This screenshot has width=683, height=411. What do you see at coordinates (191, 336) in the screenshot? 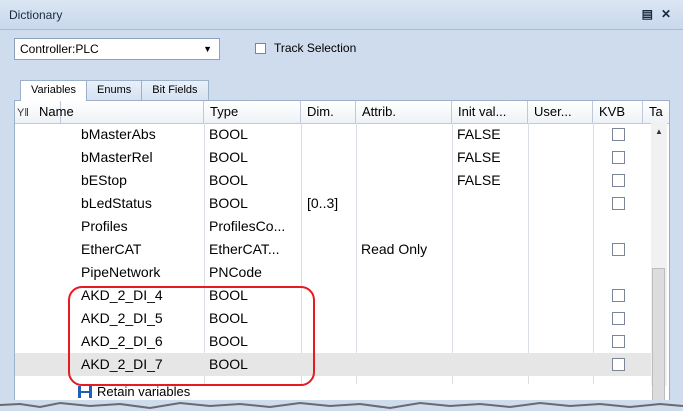
I see `highlight-annotation` at bounding box center [191, 336].